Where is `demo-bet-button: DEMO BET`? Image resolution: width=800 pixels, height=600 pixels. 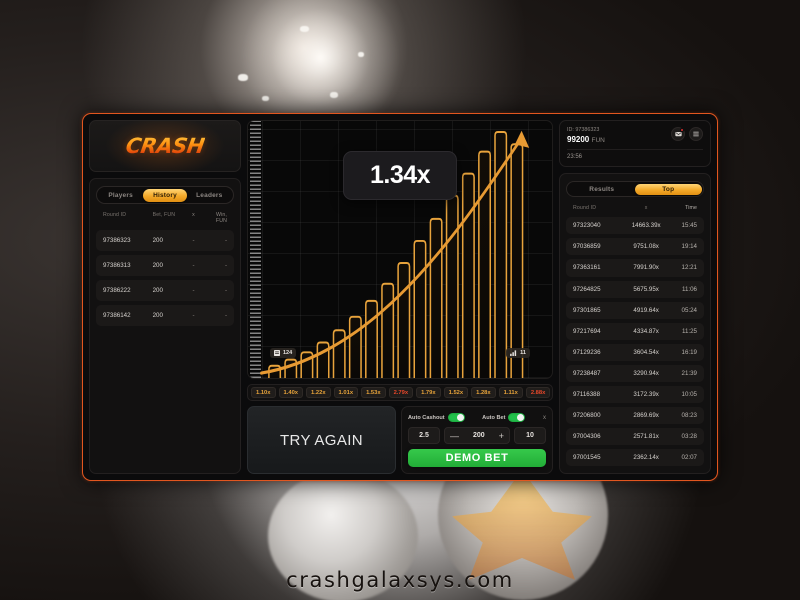 demo-bet-button: DEMO BET is located at coordinates (477, 458).